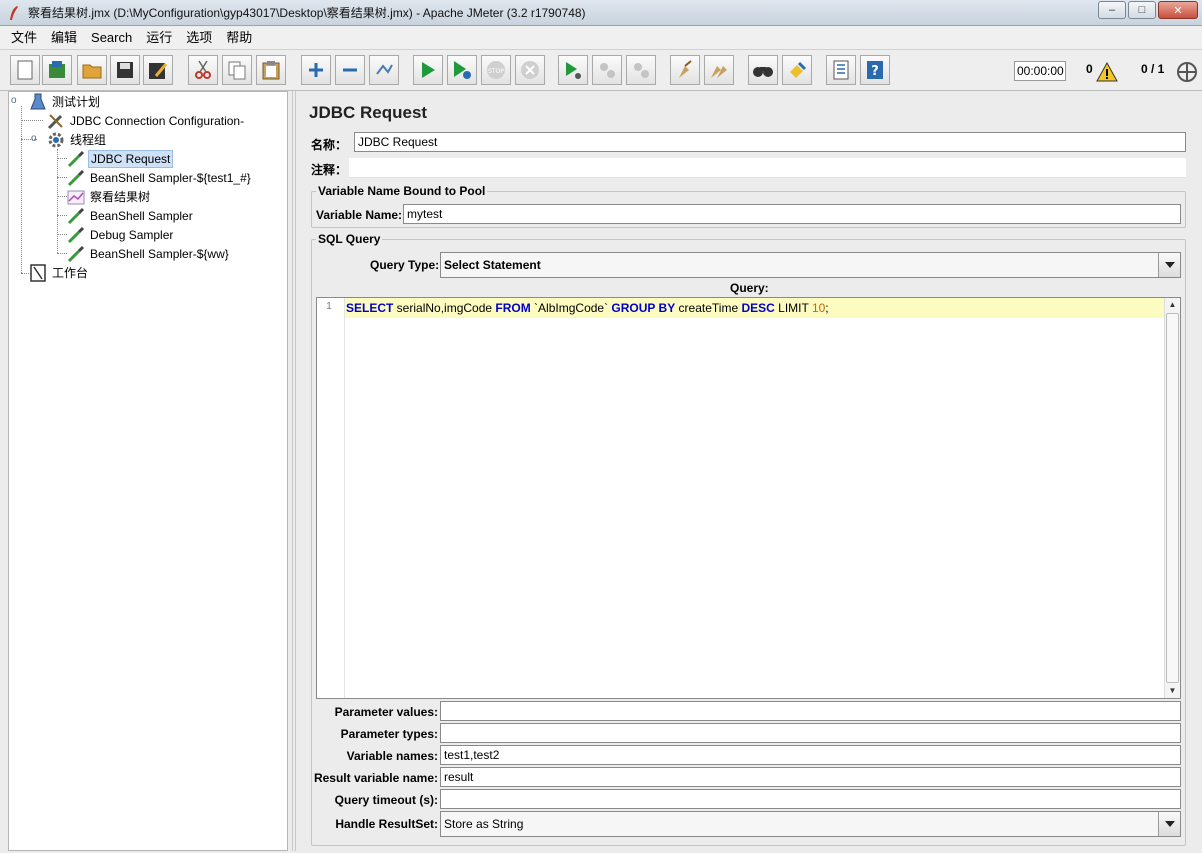 The image size is (1202, 853). Describe the element at coordinates (1178, 10) in the screenshot. I see `close-button: ✕` at that location.